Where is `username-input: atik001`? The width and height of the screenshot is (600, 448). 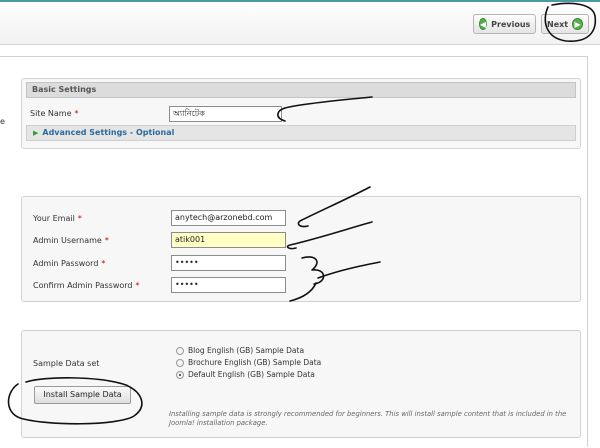 username-input: atik001 is located at coordinates (228, 240).